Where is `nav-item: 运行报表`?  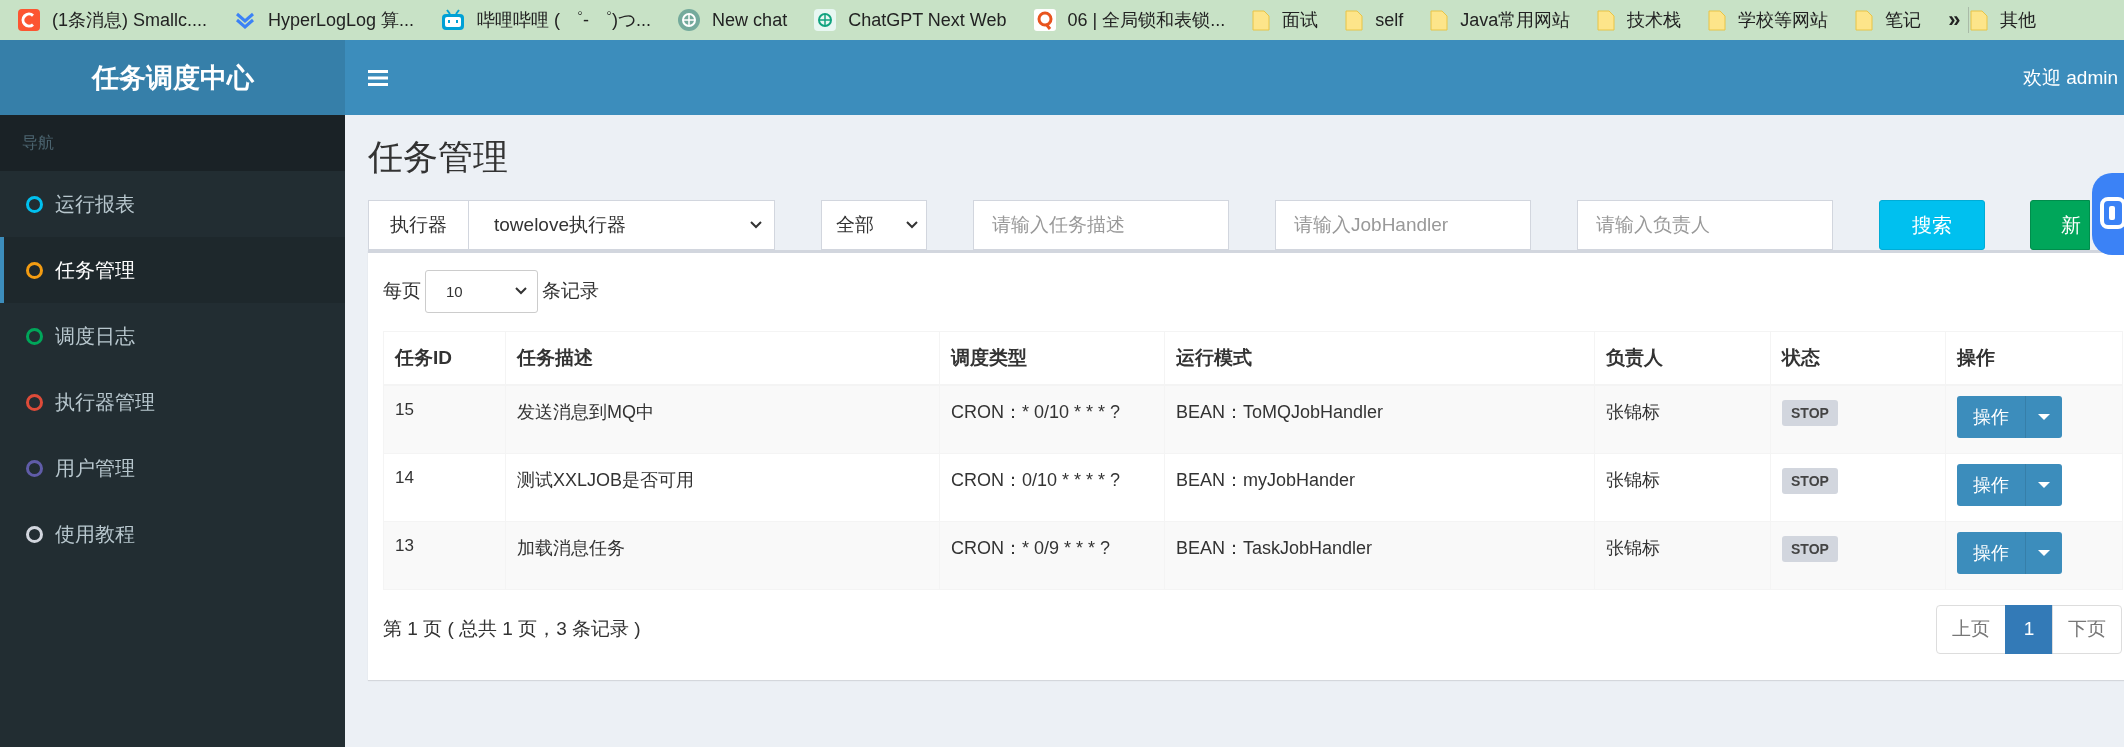
nav-item: 运行报表 is located at coordinates (172, 204).